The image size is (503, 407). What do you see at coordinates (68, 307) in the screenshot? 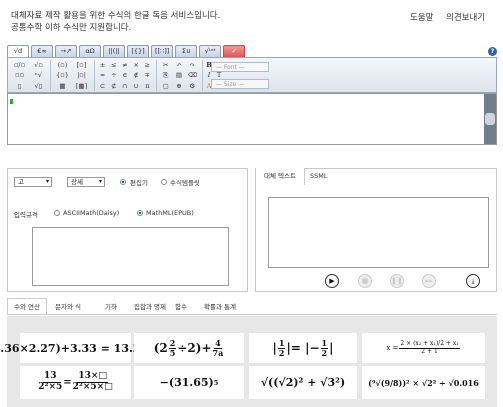
I see `tab-expressions: 문자와 식` at bounding box center [68, 307].